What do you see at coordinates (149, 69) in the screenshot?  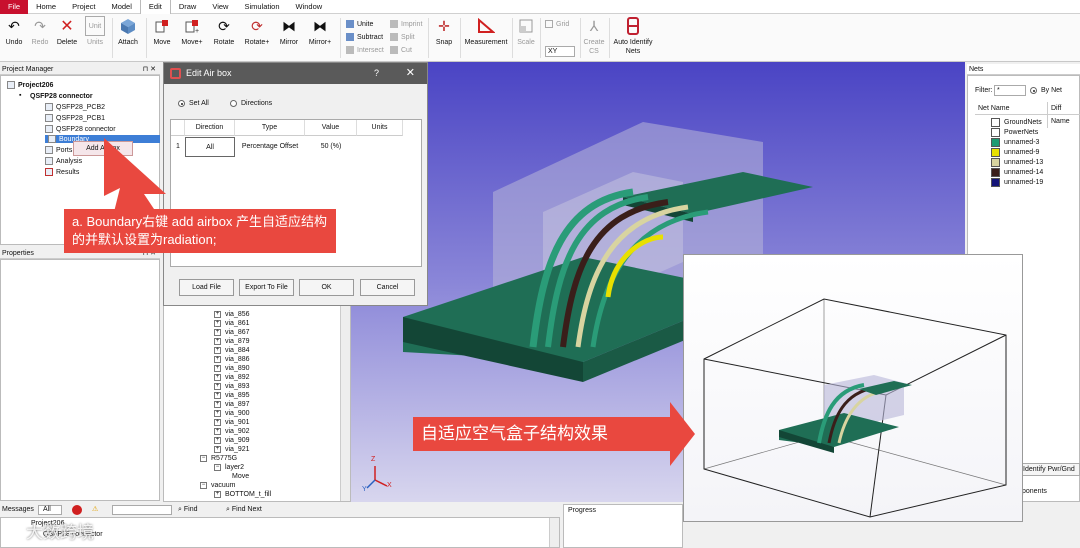 I see `pin-close-icon: ⊓ ✕` at bounding box center [149, 69].